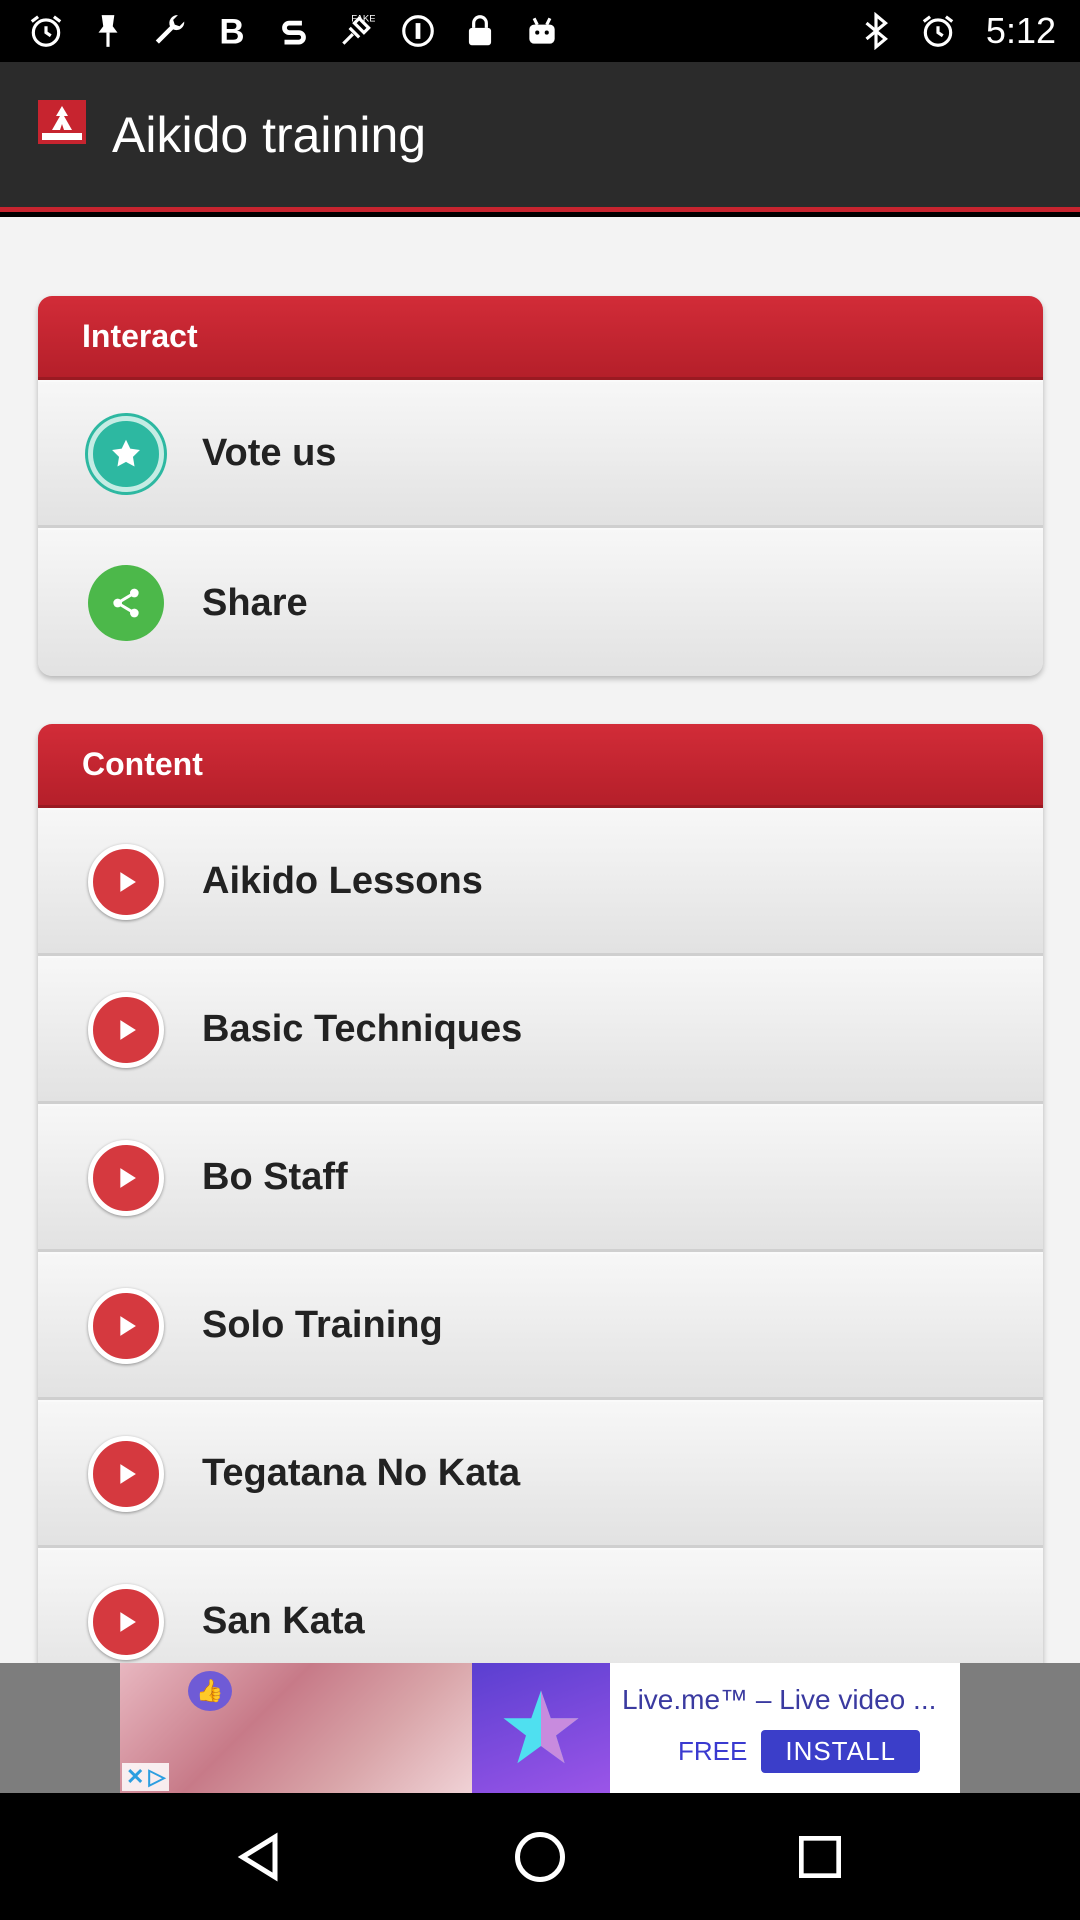 The width and height of the screenshot is (1080, 1920). I want to click on recents-icon, so click(820, 1856).